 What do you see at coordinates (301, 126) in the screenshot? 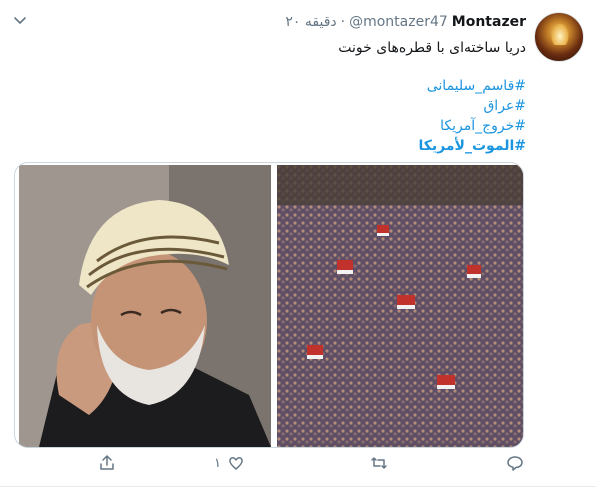
I see `hashtag-link: #خروج_آمریکا` at bounding box center [301, 126].